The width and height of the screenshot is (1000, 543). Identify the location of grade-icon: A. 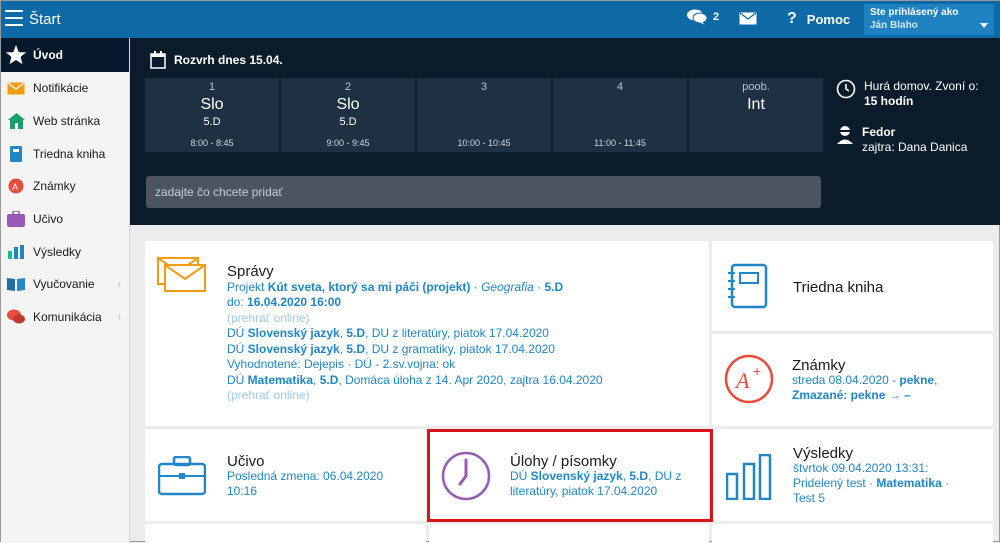
(16, 186).